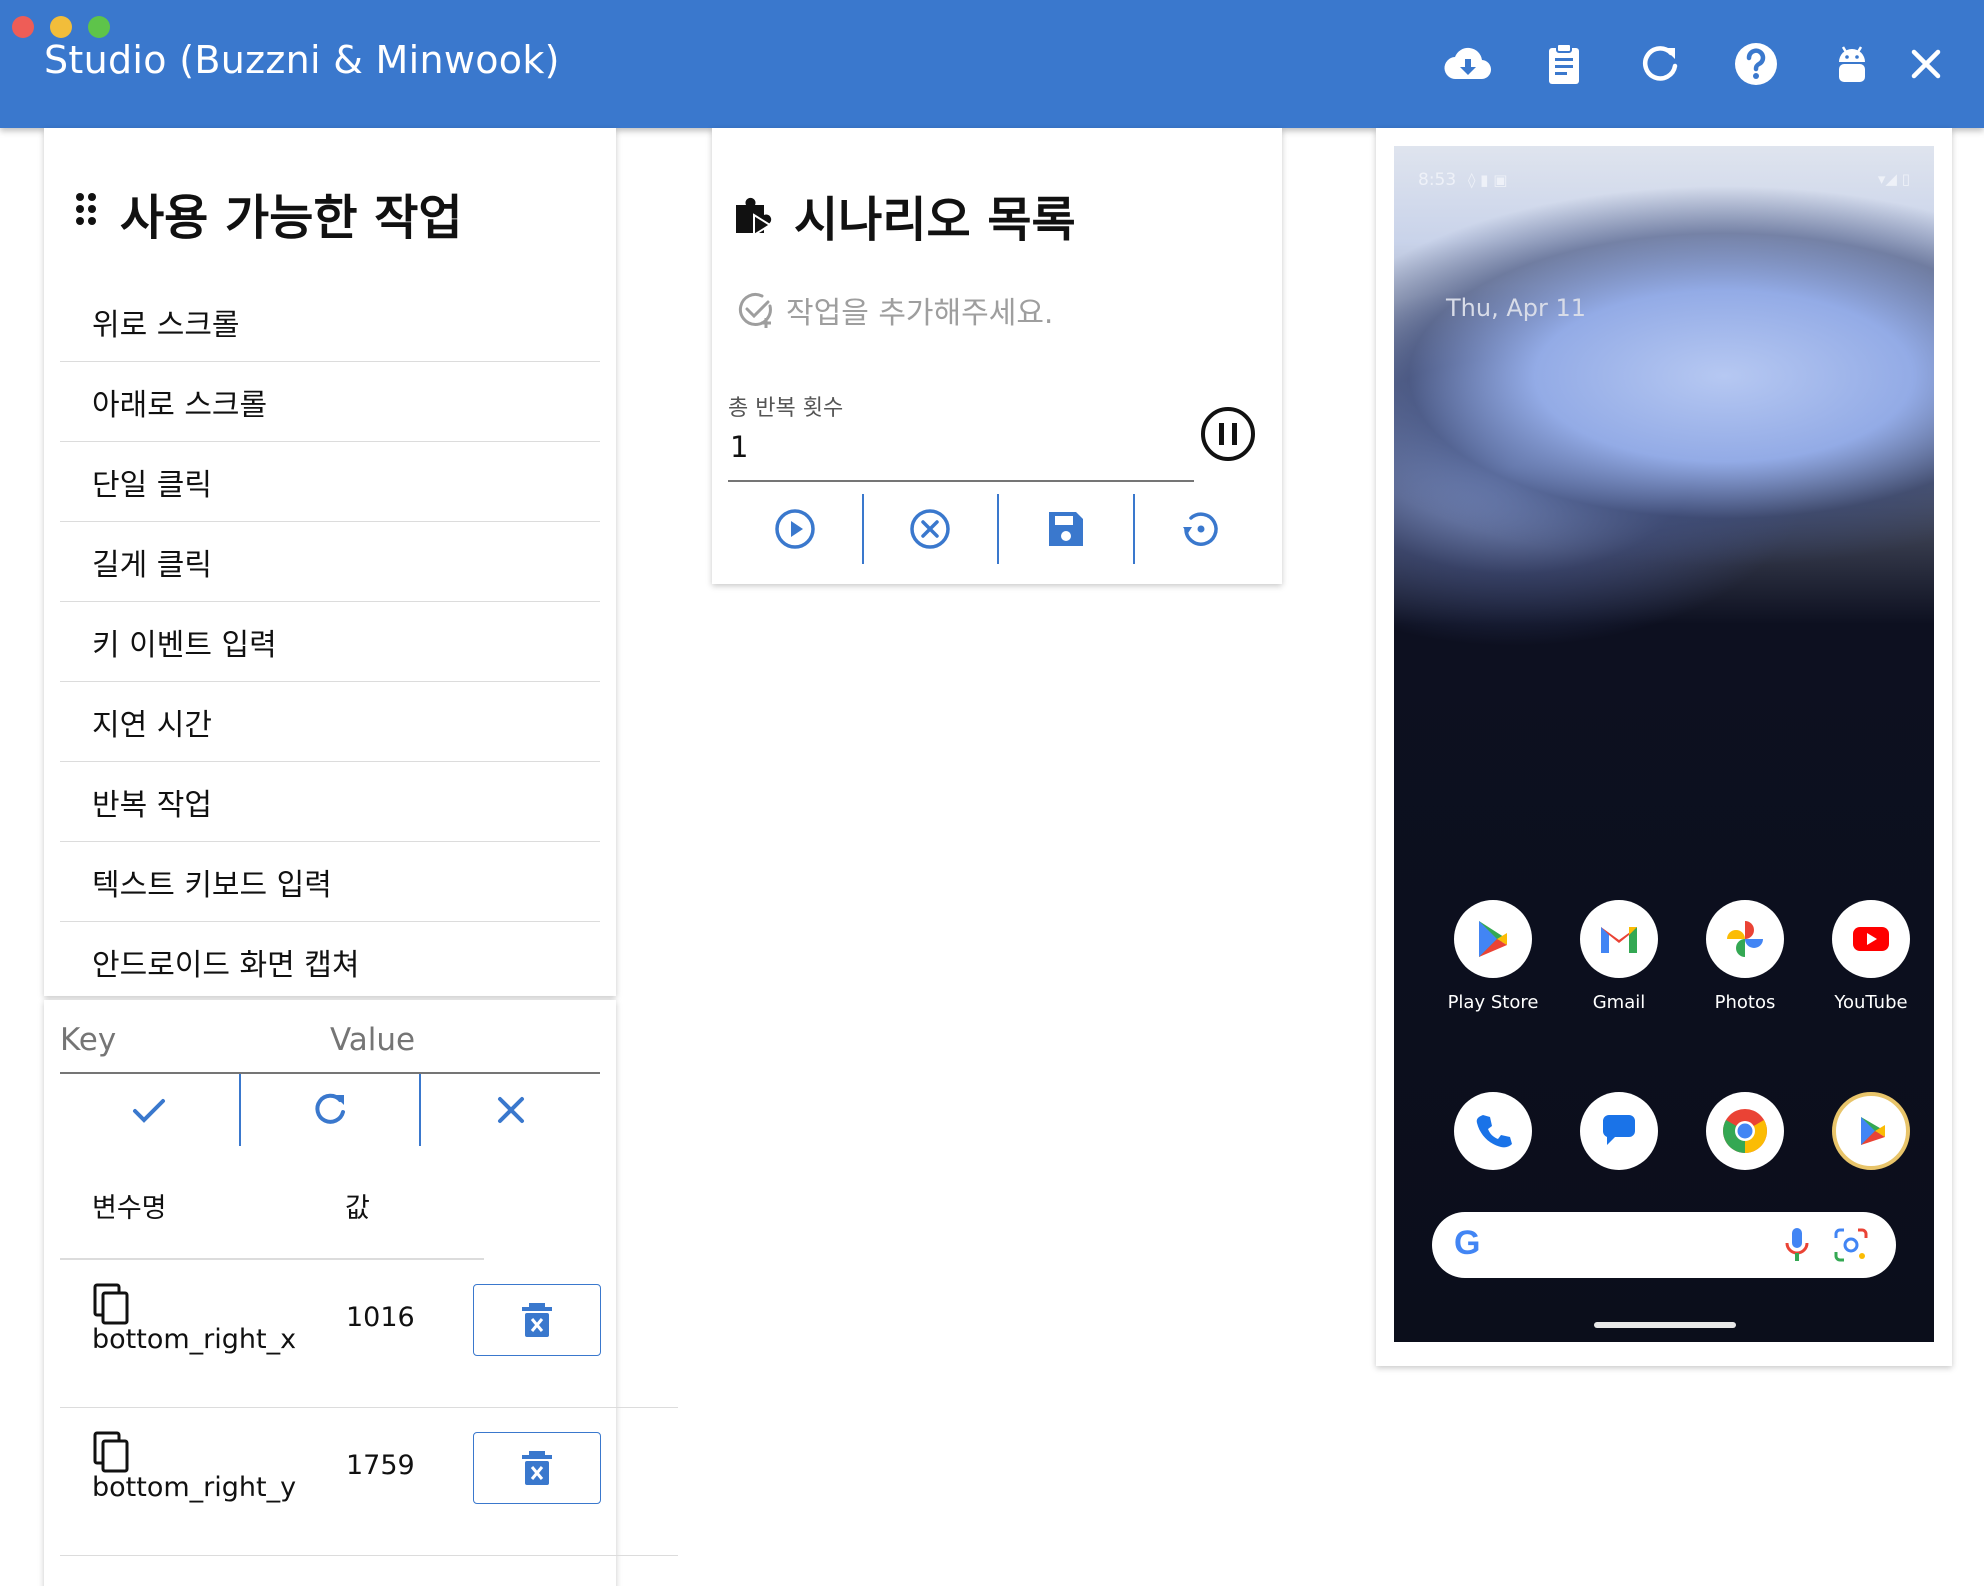  What do you see at coordinates (1619, 939) in the screenshot?
I see `gmail-icon` at bounding box center [1619, 939].